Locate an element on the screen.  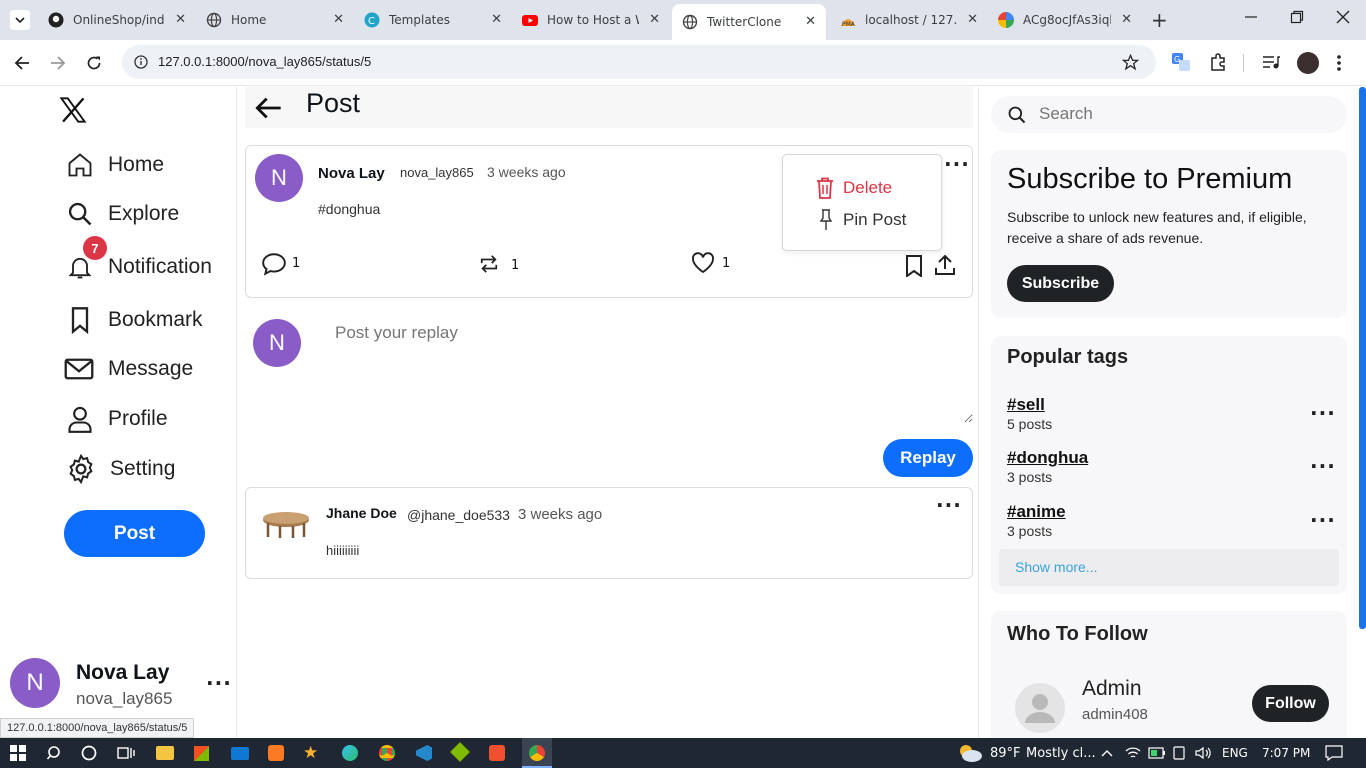
volume-icon is located at coordinates (1203, 753).